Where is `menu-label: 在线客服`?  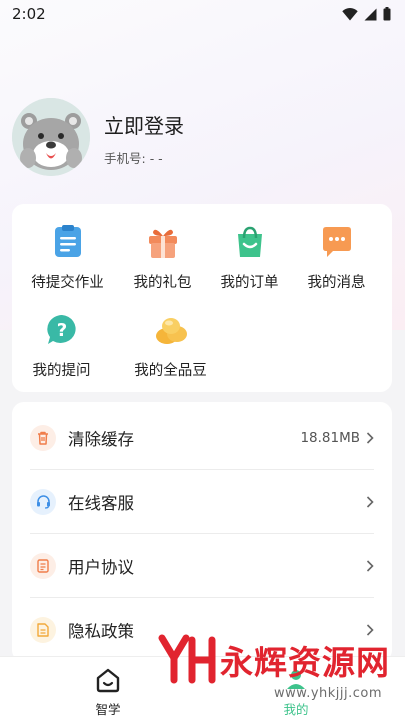 menu-label: 在线客服 is located at coordinates (101, 503).